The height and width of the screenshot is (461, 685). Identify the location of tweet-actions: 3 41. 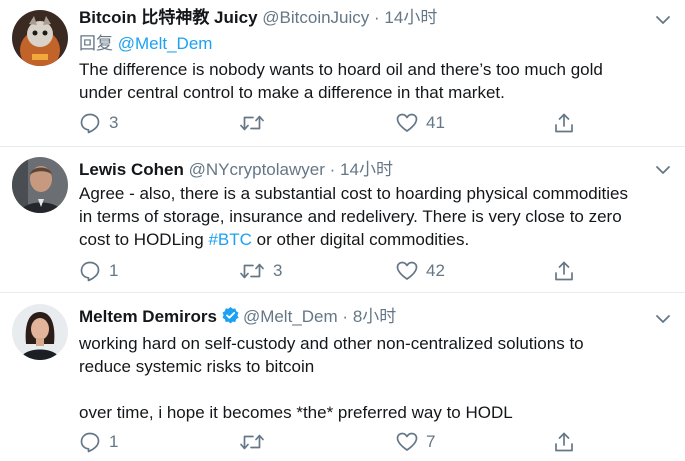
(329, 123).